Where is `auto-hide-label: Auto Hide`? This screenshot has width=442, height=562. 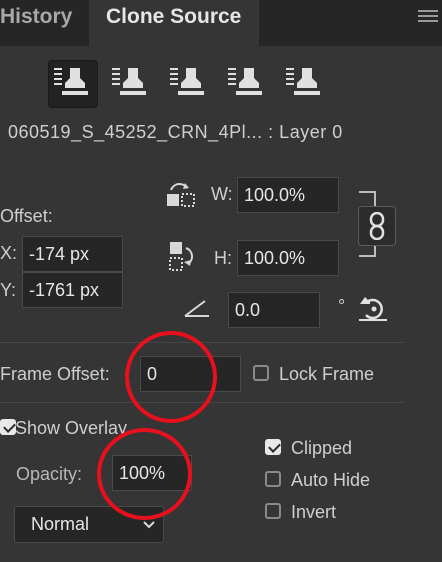
auto-hide-label: Auto Hide is located at coordinates (331, 480).